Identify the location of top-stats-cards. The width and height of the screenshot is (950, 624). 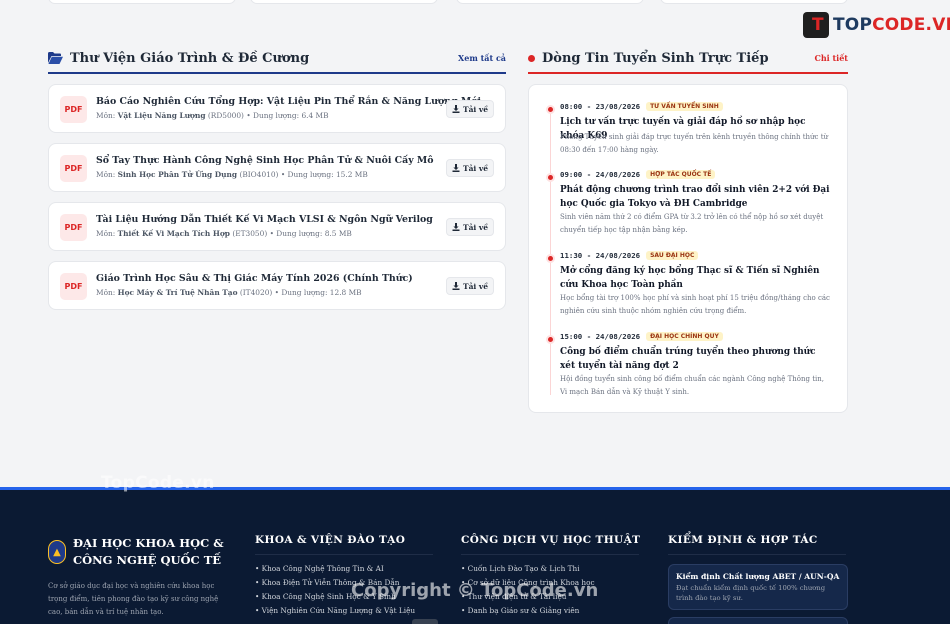
(448, 2).